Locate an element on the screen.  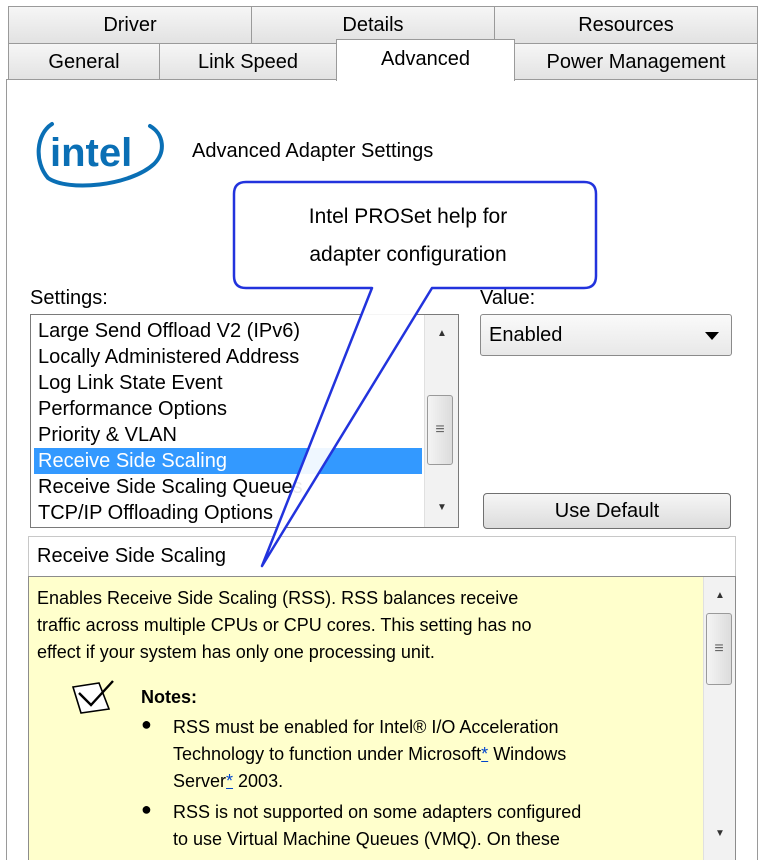
callout-line: adapter configuration is located at coordinates (408, 254).